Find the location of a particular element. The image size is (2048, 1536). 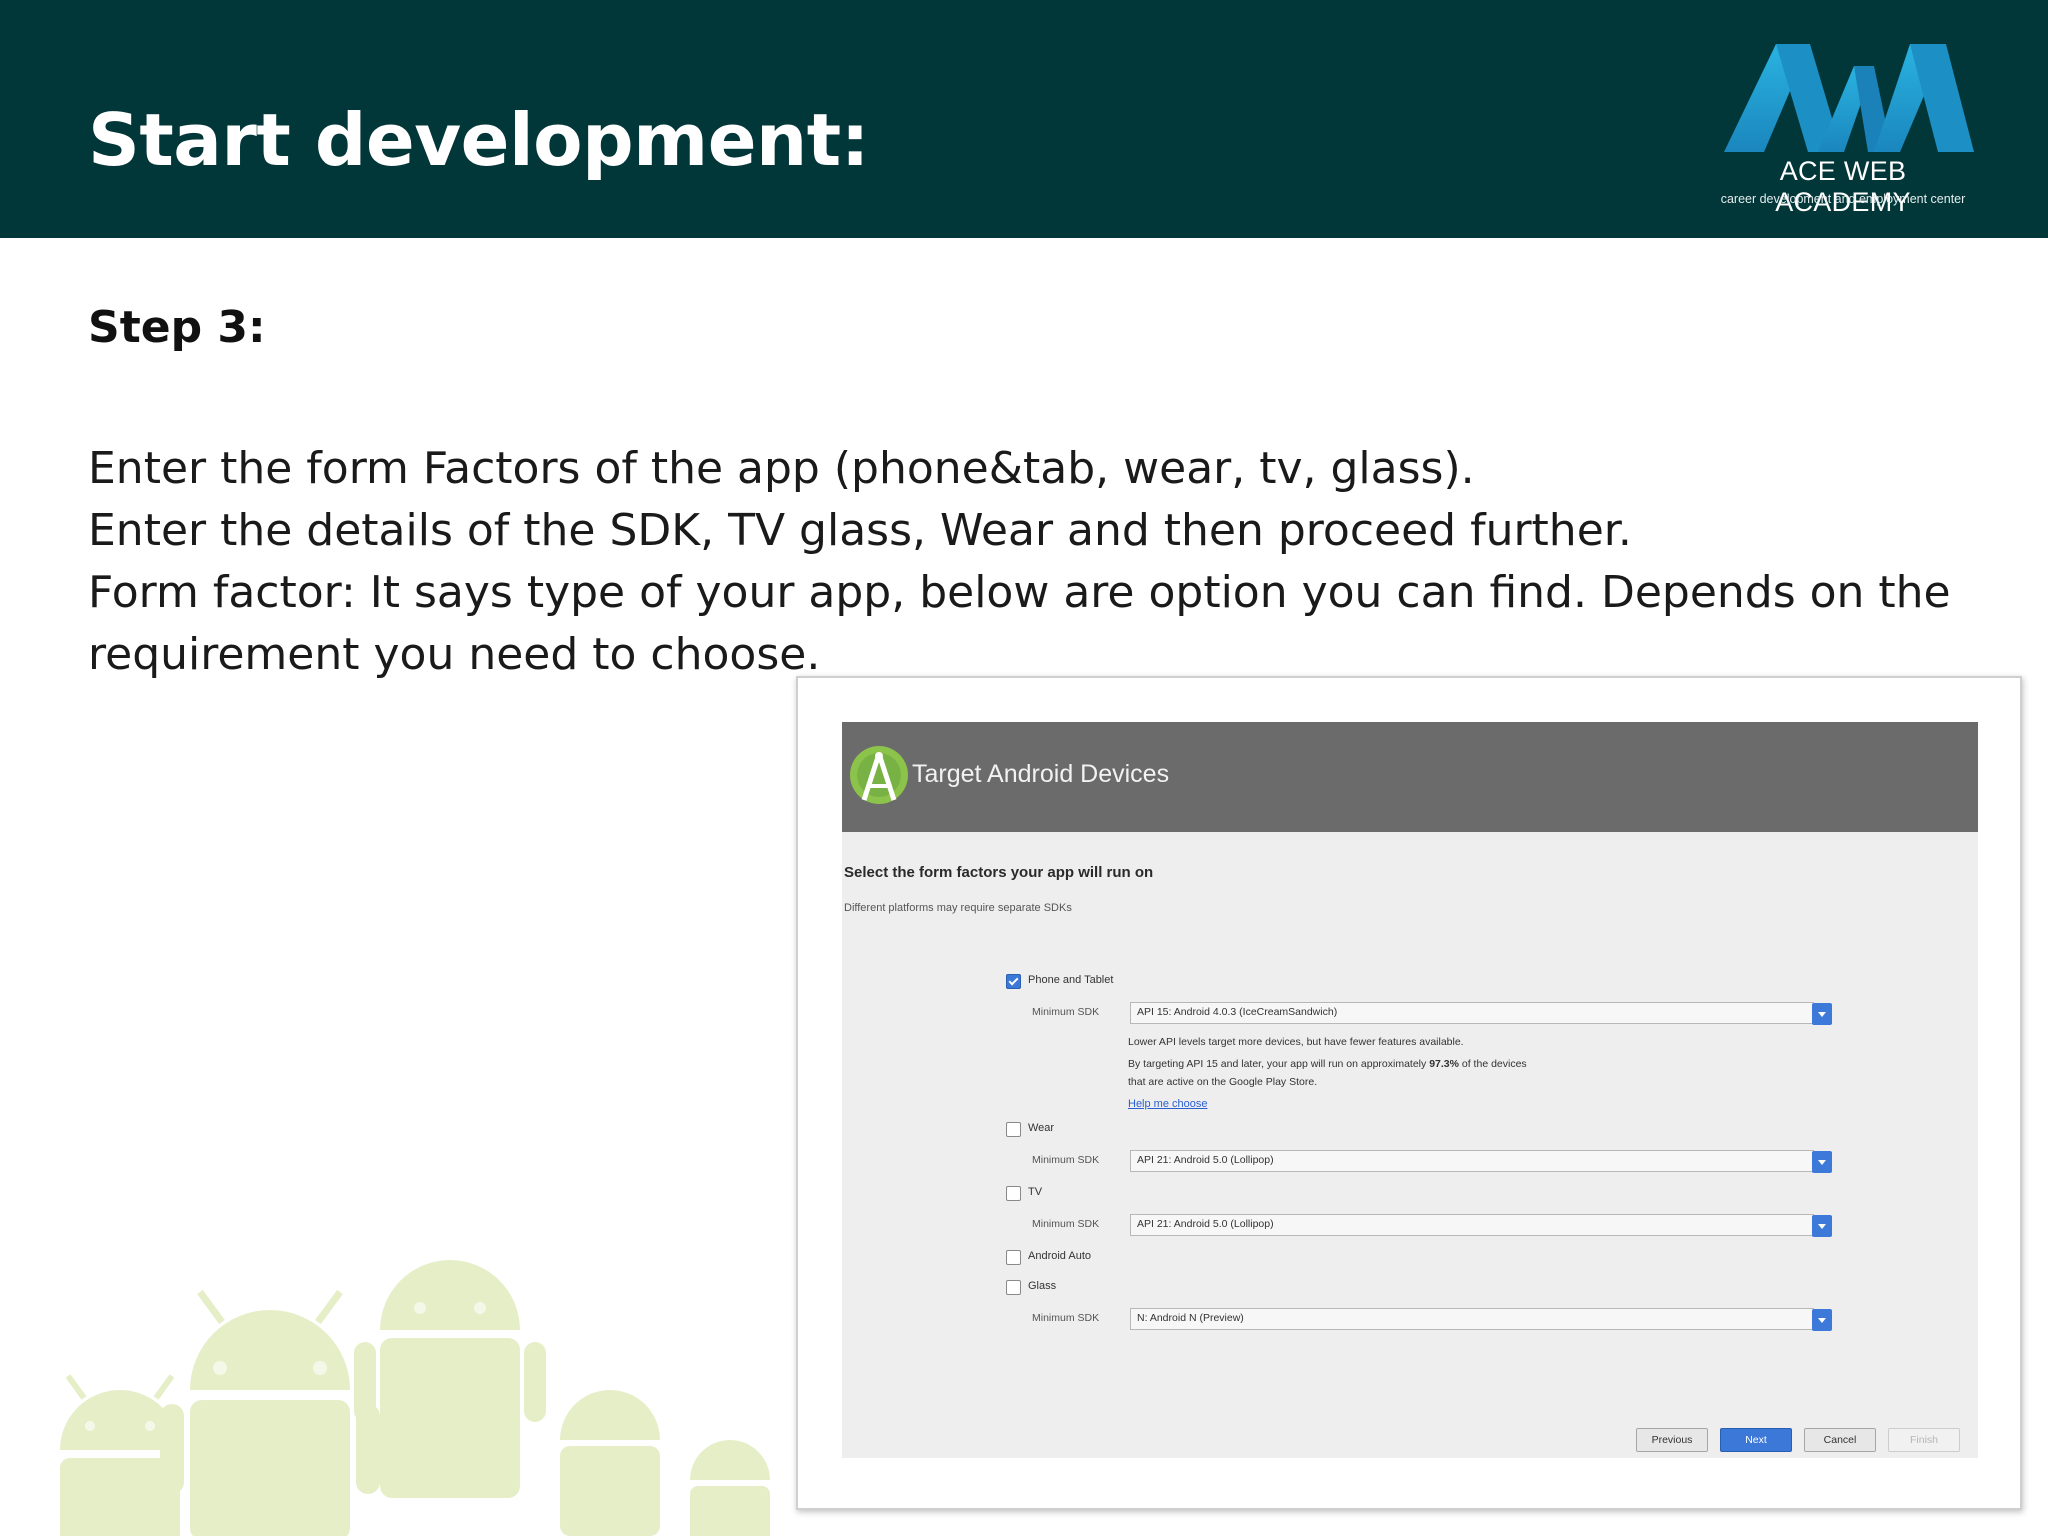

wear-min-sdk-select: API 21: Android 5.0 (Lollipop) is located at coordinates (1481, 1161).